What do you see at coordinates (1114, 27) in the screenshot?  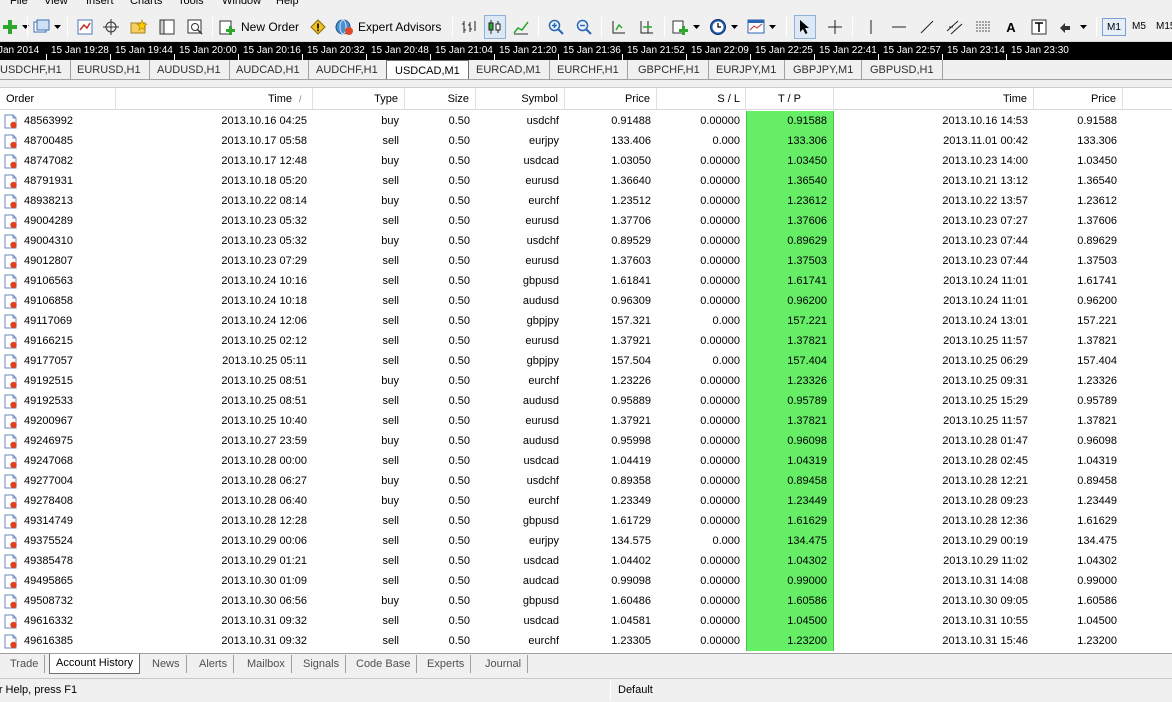 I see `timeframe-m1-button: M1` at bounding box center [1114, 27].